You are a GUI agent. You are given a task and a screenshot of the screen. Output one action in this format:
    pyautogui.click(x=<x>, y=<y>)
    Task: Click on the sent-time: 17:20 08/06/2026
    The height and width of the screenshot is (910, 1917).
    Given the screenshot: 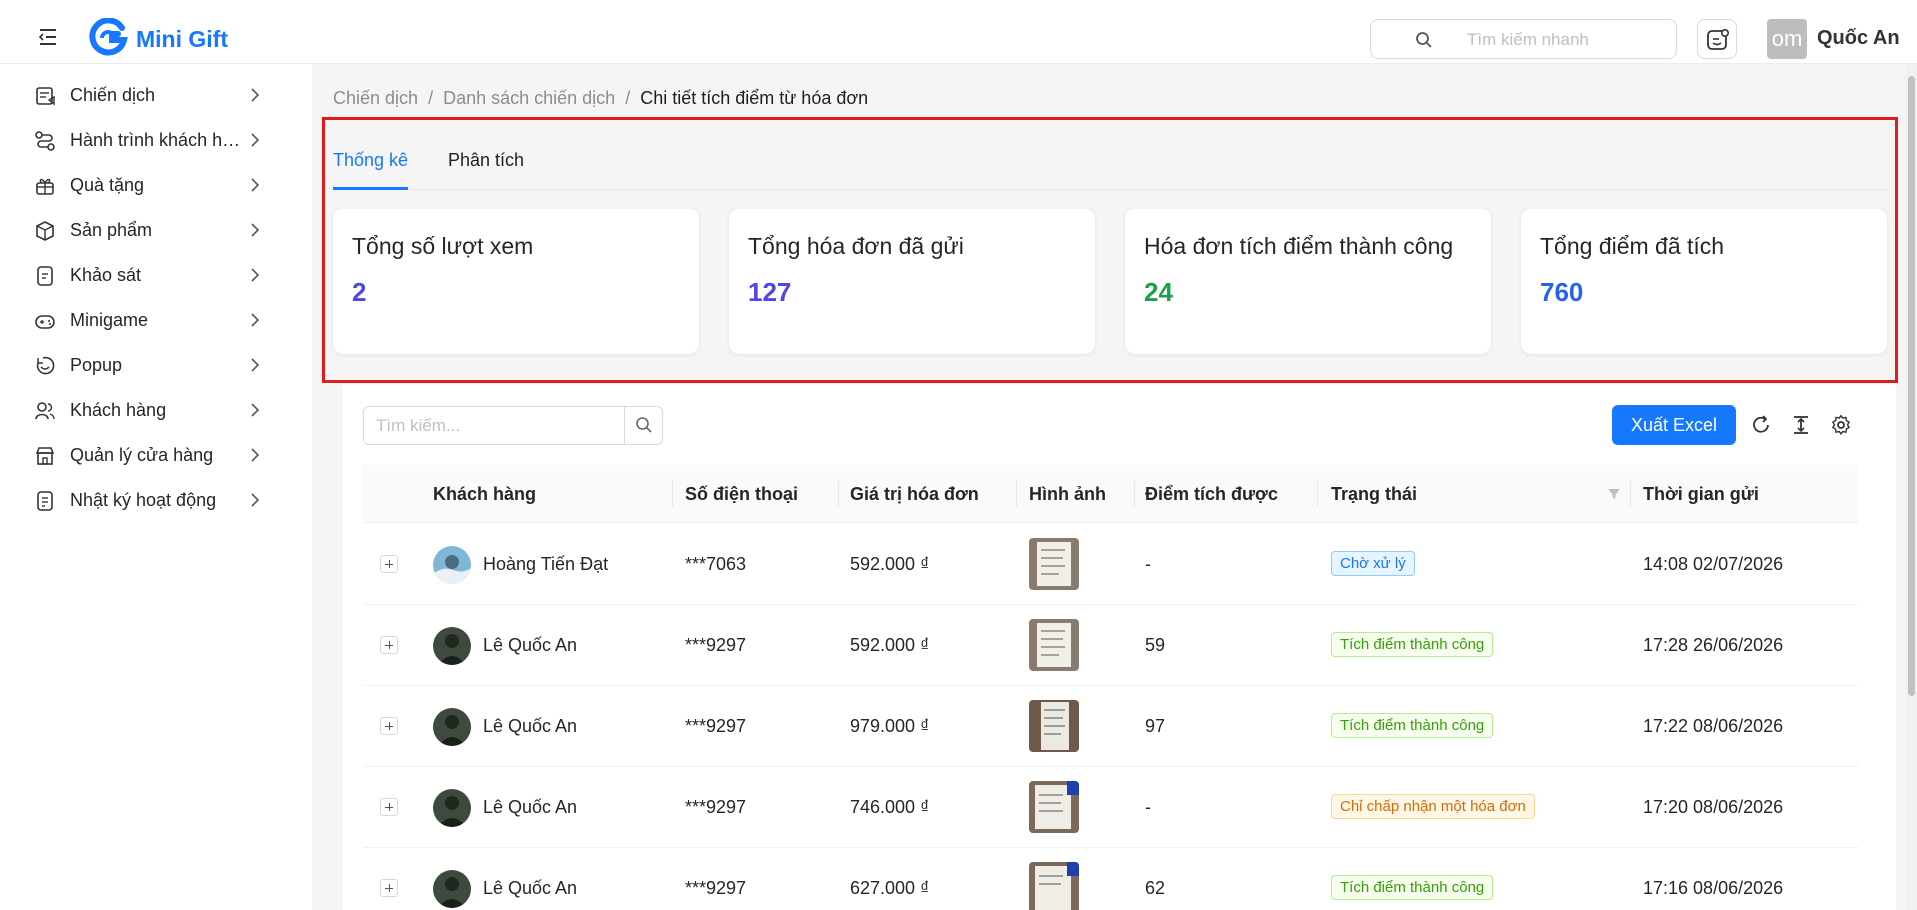 What is the action you would take?
    pyautogui.click(x=1713, y=807)
    